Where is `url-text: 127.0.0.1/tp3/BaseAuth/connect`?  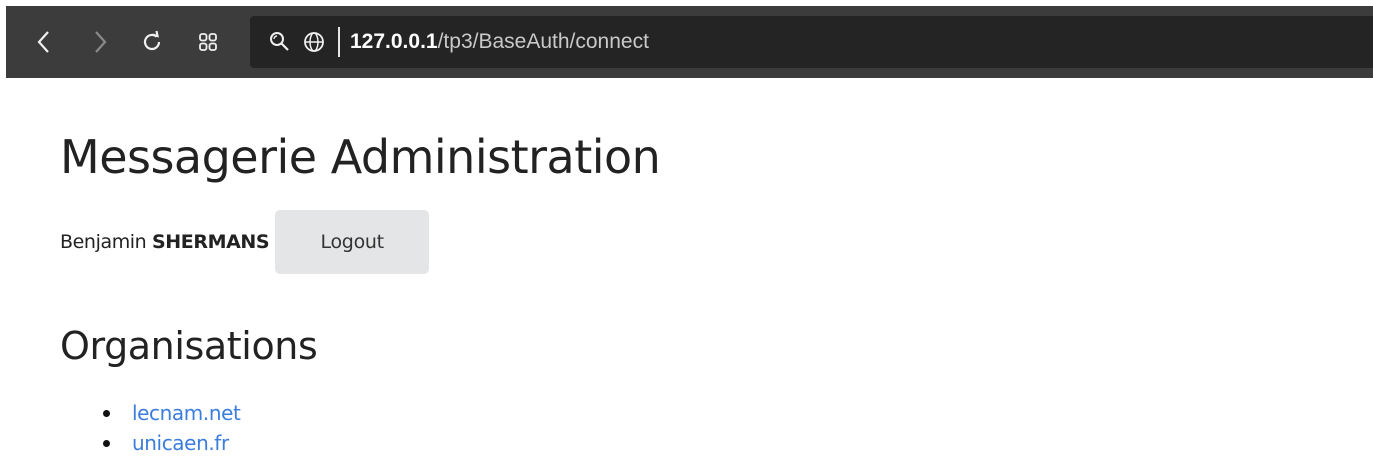
url-text: 127.0.0.1/tp3/BaseAuth/connect is located at coordinates (499, 42).